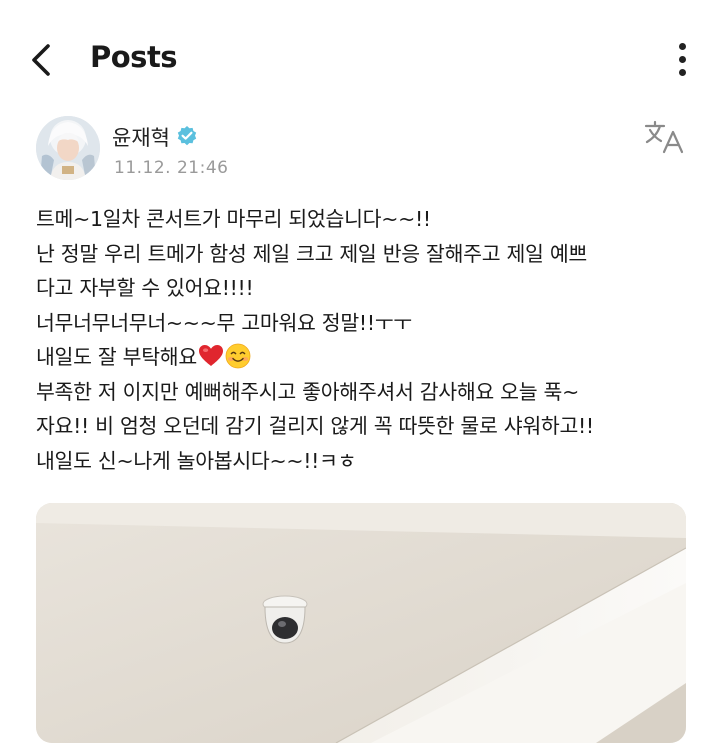  Describe the element at coordinates (145, 288) in the screenshot. I see `post-line: 다고 자부할 수 있어요!!!!` at that location.